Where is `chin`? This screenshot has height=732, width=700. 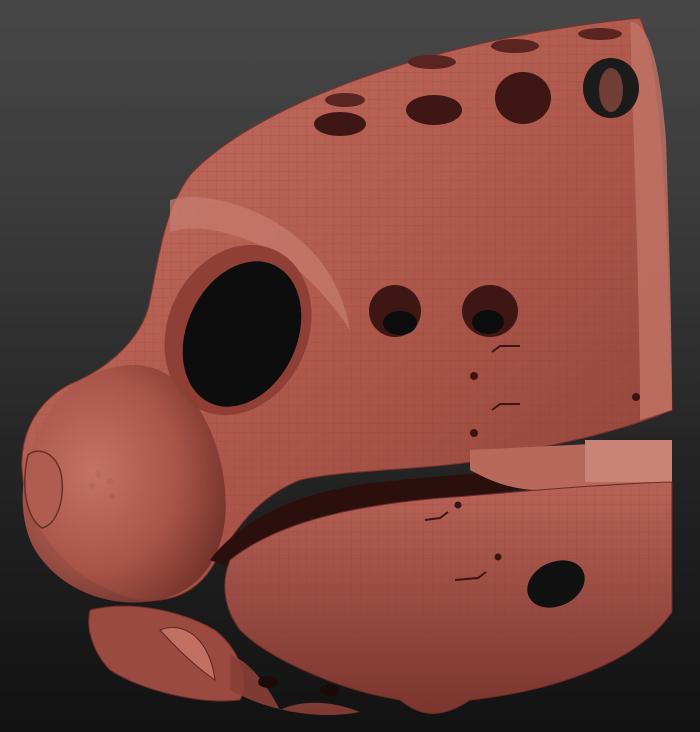
chin is located at coordinates (166, 653).